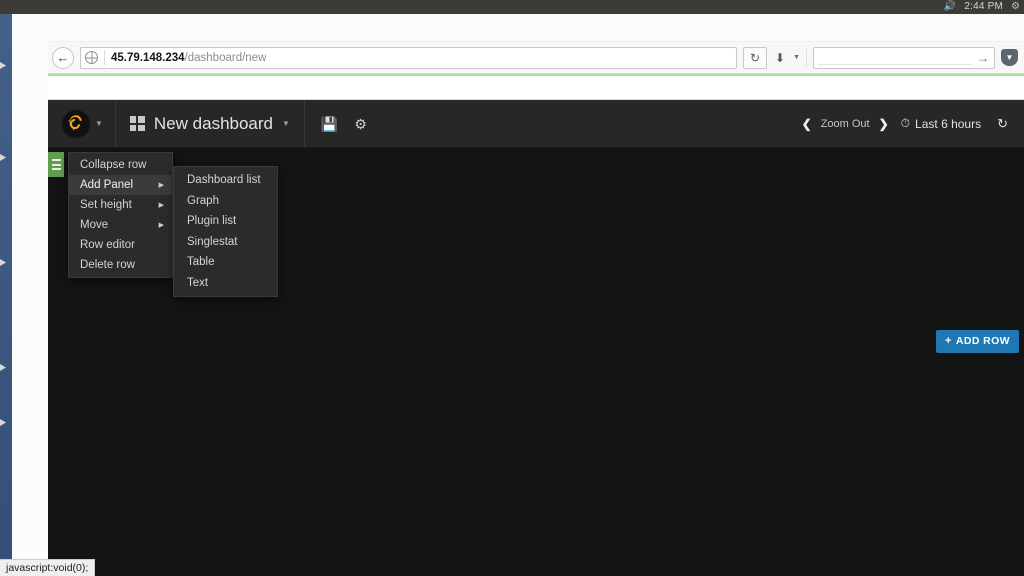  Describe the element at coordinates (360, 124) in the screenshot. I see `gear-icon: ⚙` at that location.